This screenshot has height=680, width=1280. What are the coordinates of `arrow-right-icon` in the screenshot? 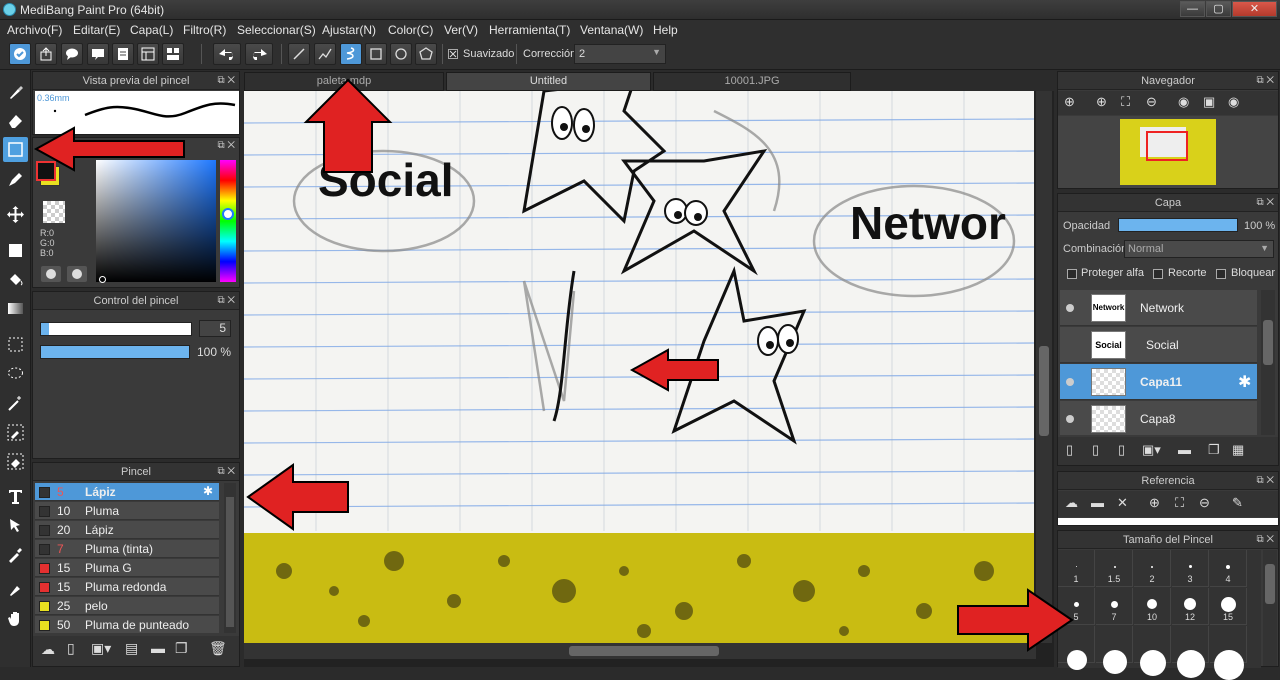 It's located at (1015, 620).